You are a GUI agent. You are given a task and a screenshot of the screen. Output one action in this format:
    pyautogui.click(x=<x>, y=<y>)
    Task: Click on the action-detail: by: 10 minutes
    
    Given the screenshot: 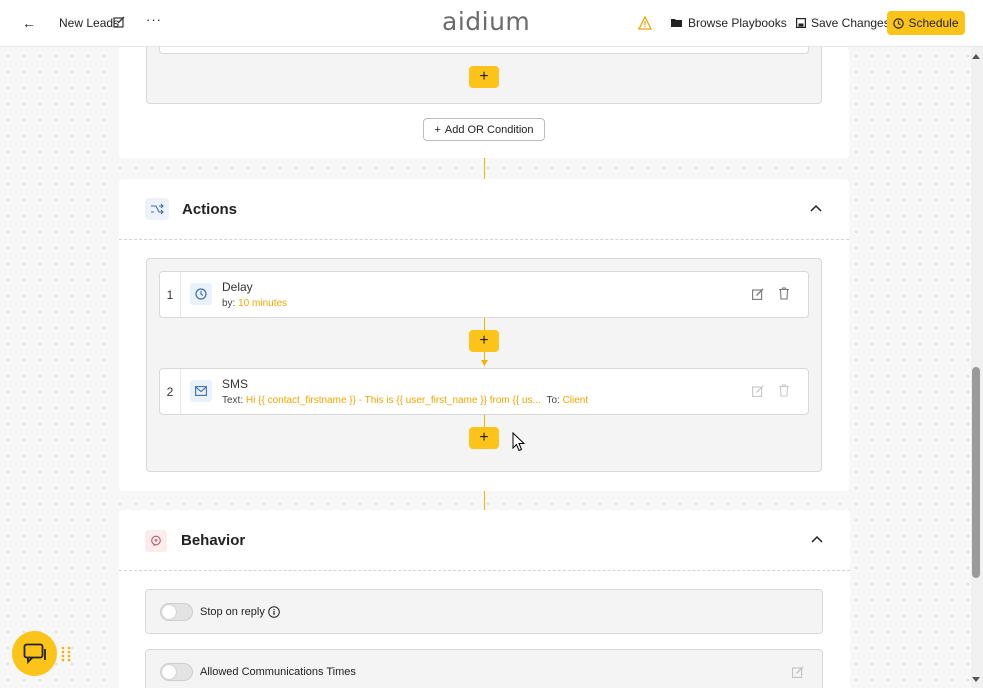 What is the action you would take?
    pyautogui.click(x=254, y=303)
    